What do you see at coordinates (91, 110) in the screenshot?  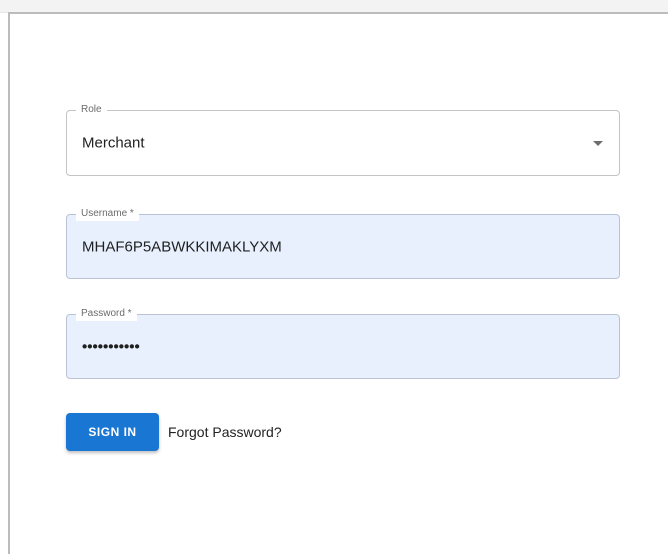 I see `role-label: Role` at bounding box center [91, 110].